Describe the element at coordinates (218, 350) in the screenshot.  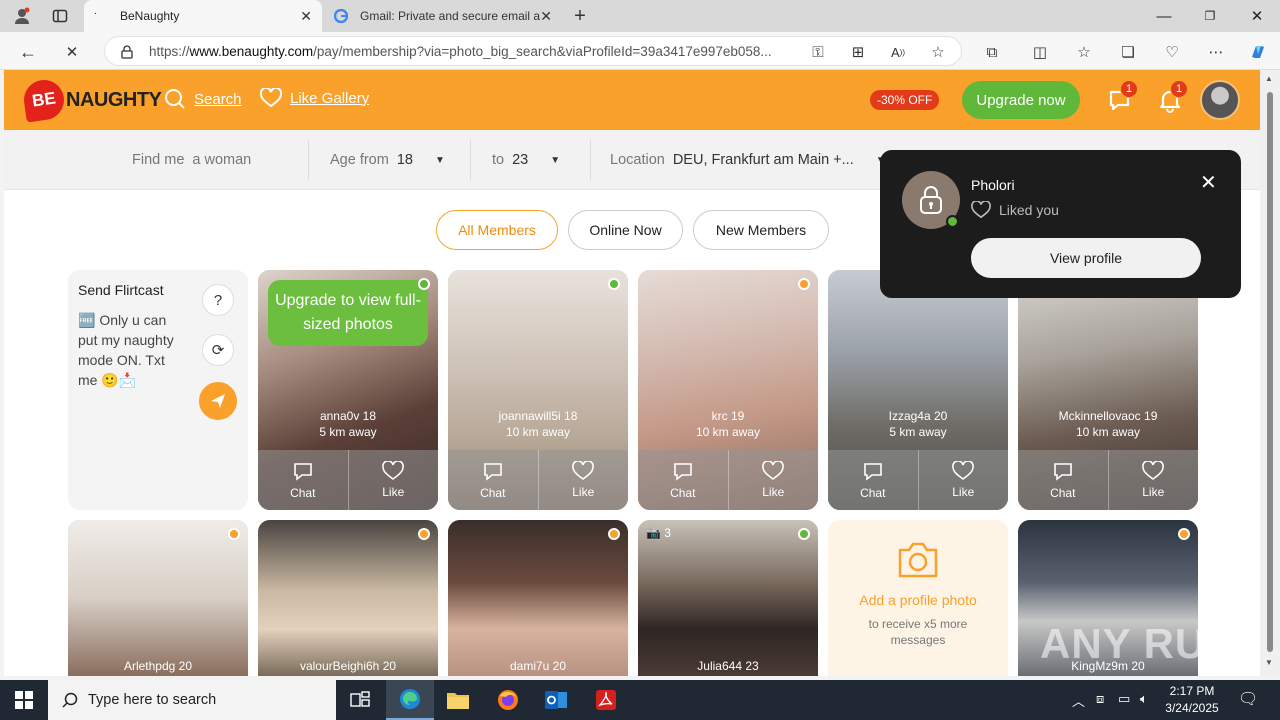
I see `refresh-icon: ⟳` at that location.